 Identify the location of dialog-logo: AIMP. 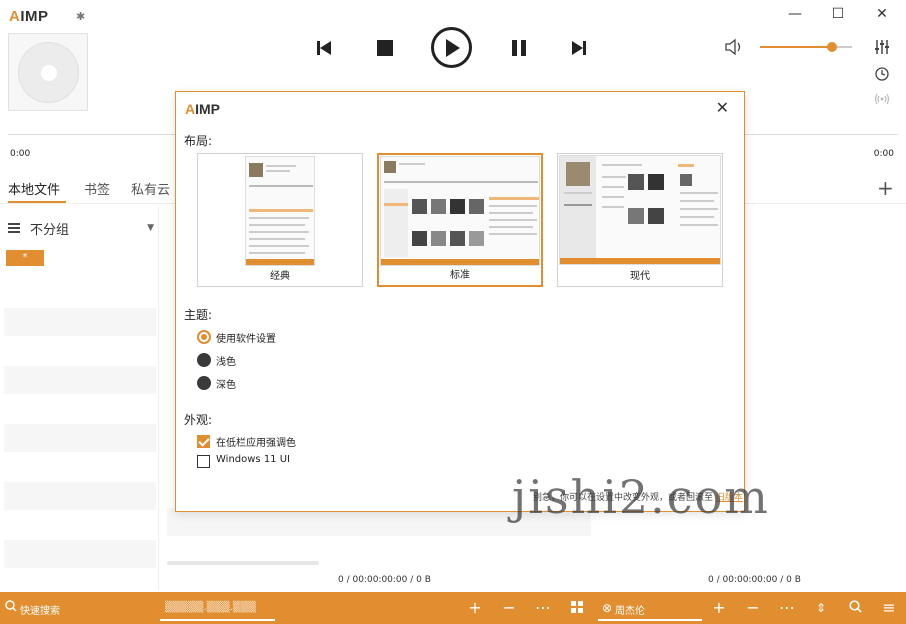
(203, 109).